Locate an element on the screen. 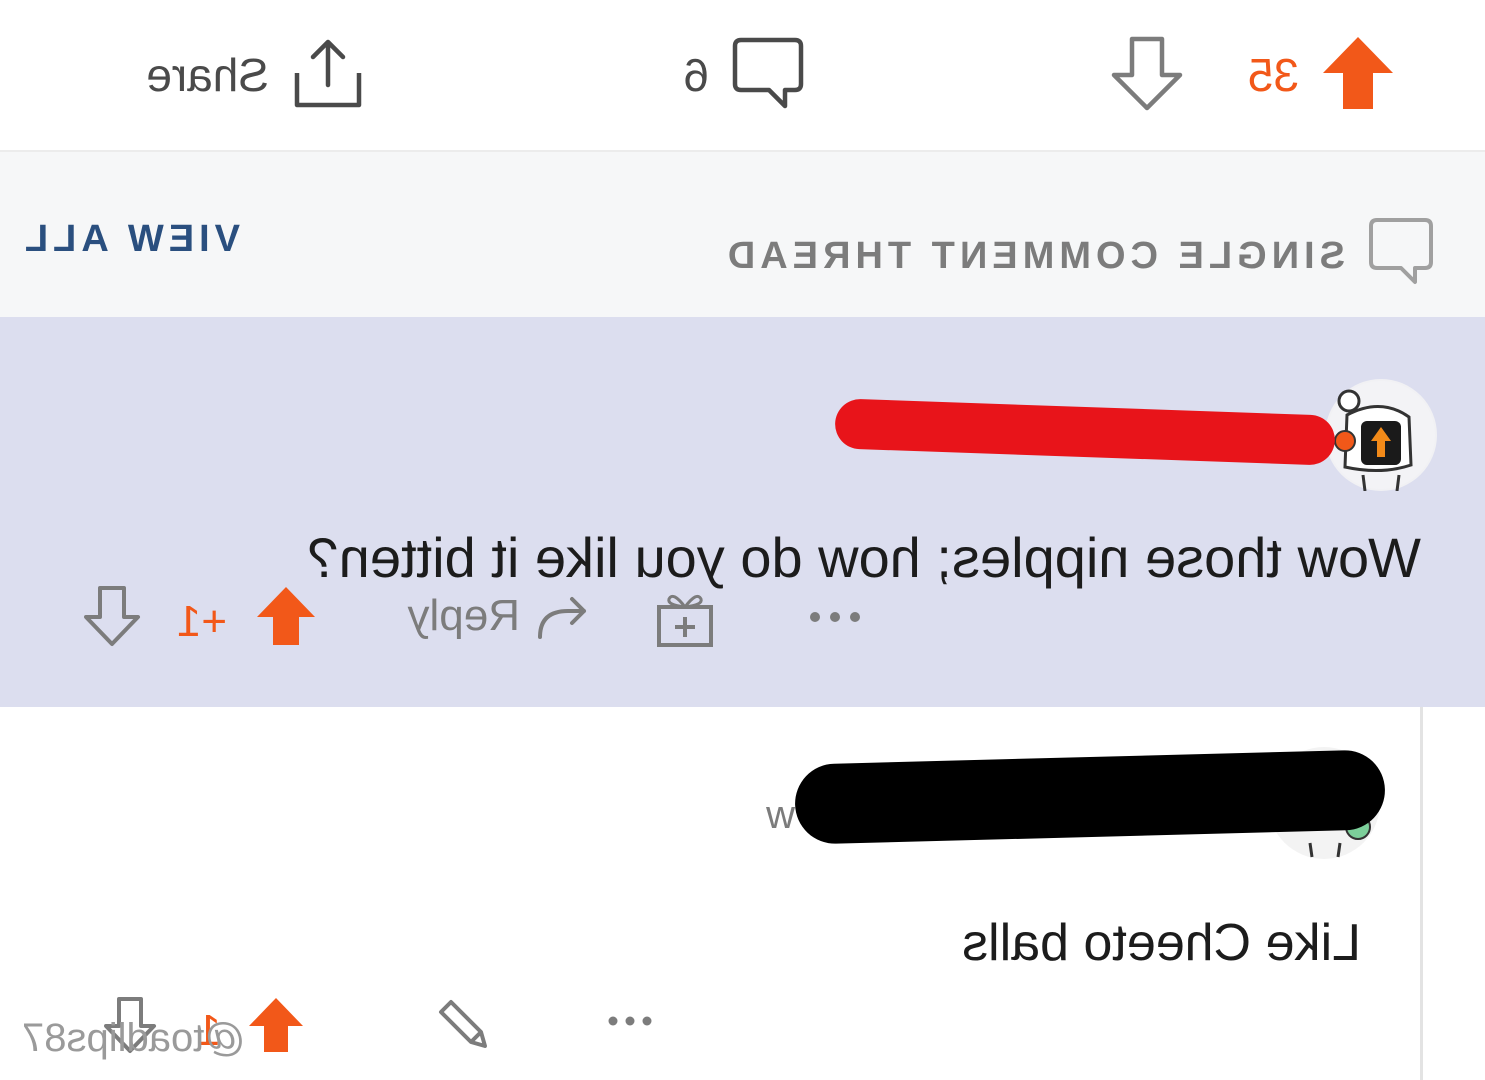 The height and width of the screenshot is (1080, 1485). post-vote-group: 35 is located at coordinates (1252, 75).